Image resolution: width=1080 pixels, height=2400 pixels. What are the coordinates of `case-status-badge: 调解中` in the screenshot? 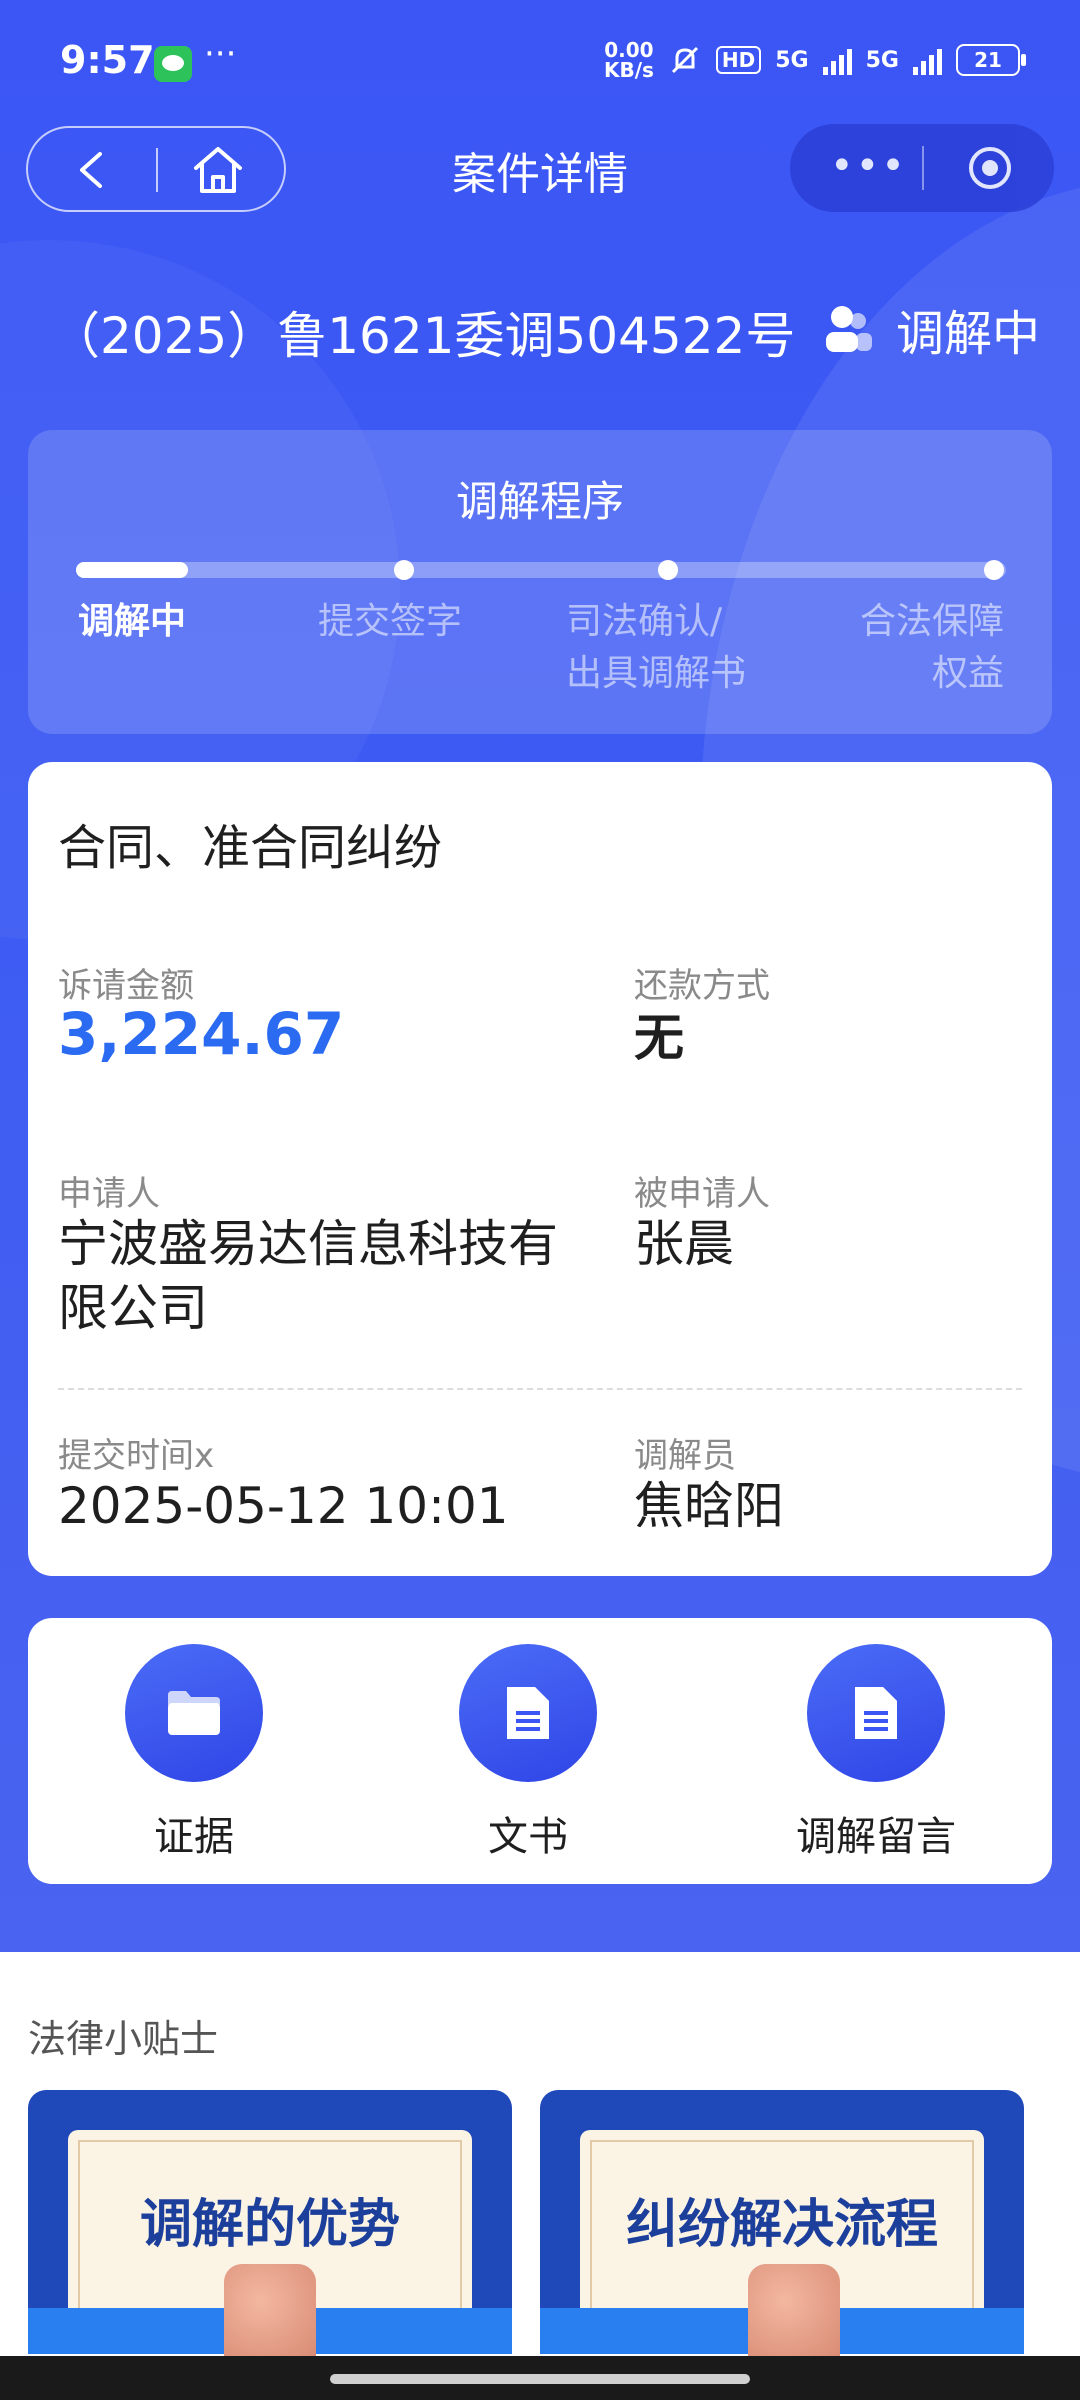 It's located at (930, 329).